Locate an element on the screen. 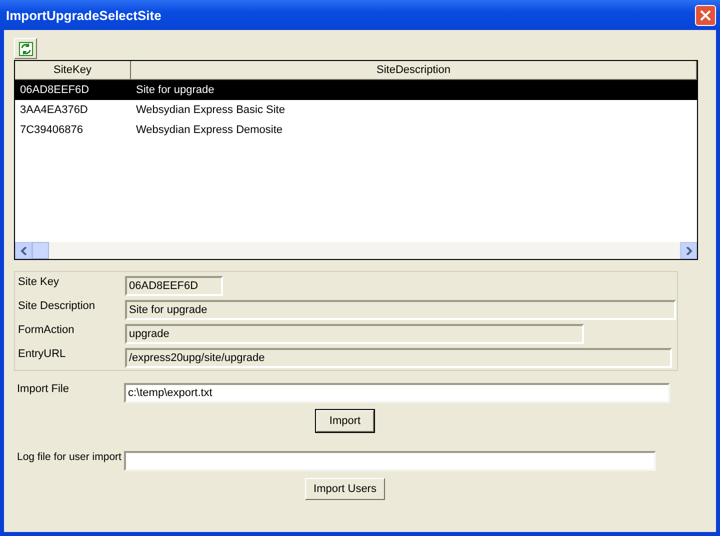  table-cell-text: Site for upgrade is located at coordinates (175, 90).